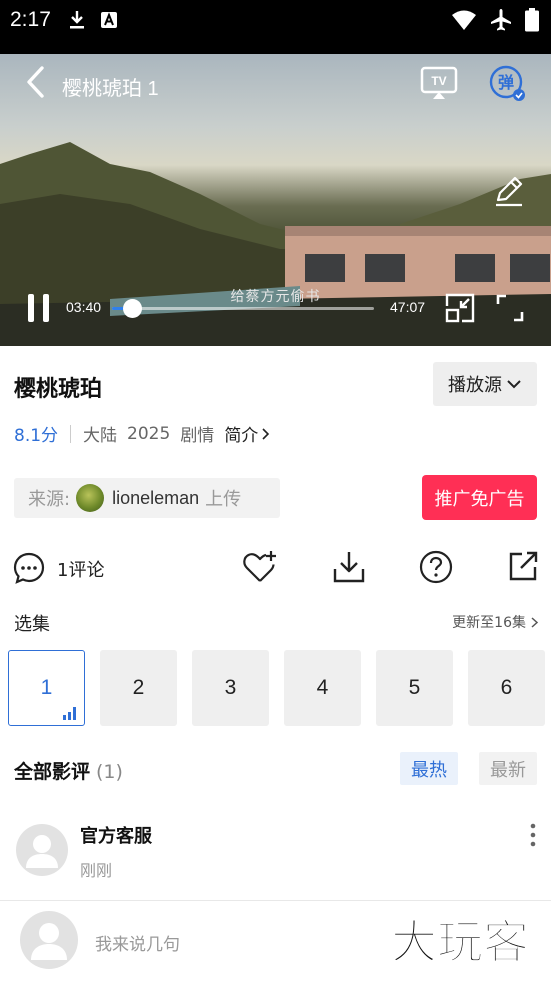 The height and width of the screenshot is (981, 551). I want to click on more-options-icon, so click(533, 835).